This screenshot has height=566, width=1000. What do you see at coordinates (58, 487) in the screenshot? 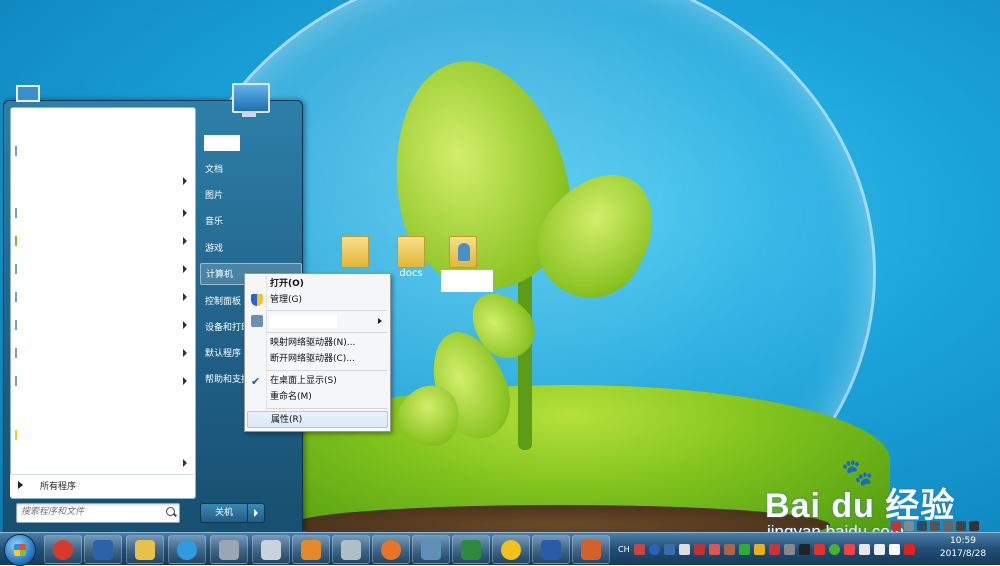
I see `all-programs-label: 所有程序` at bounding box center [58, 487].